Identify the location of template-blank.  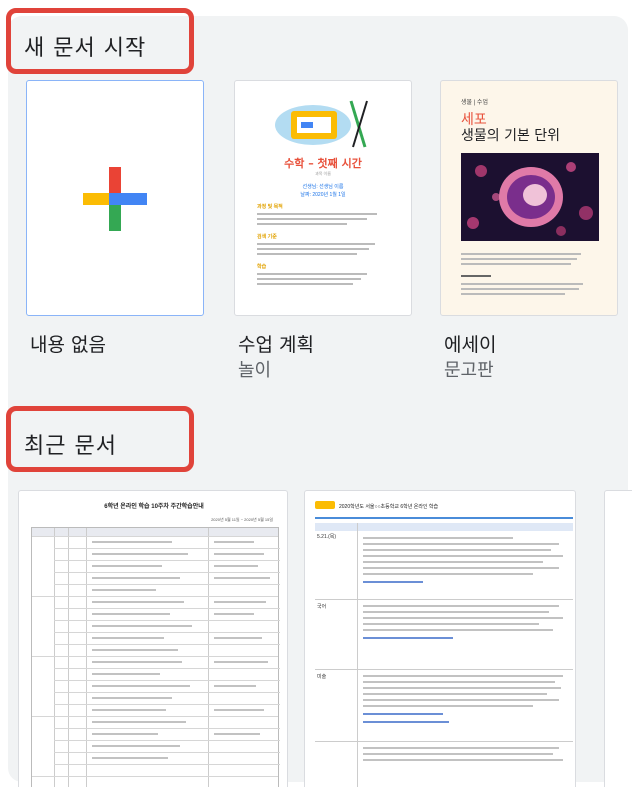
(115, 198).